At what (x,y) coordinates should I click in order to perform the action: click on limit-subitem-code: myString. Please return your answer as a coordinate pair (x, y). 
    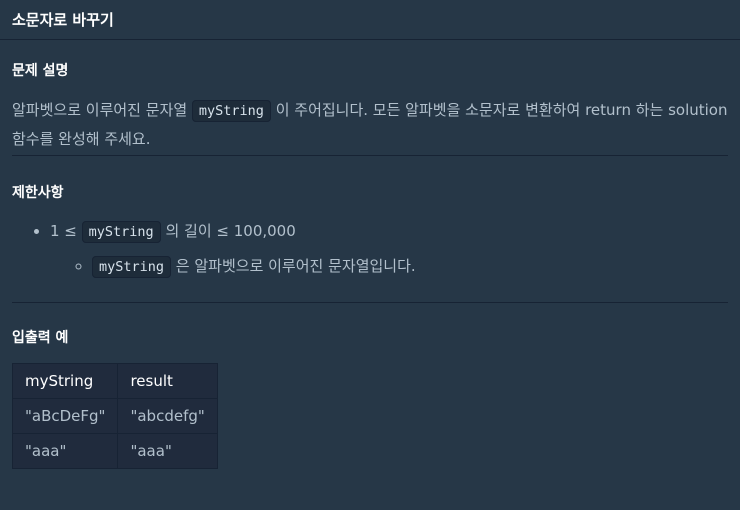
    Looking at the image, I should click on (132, 267).